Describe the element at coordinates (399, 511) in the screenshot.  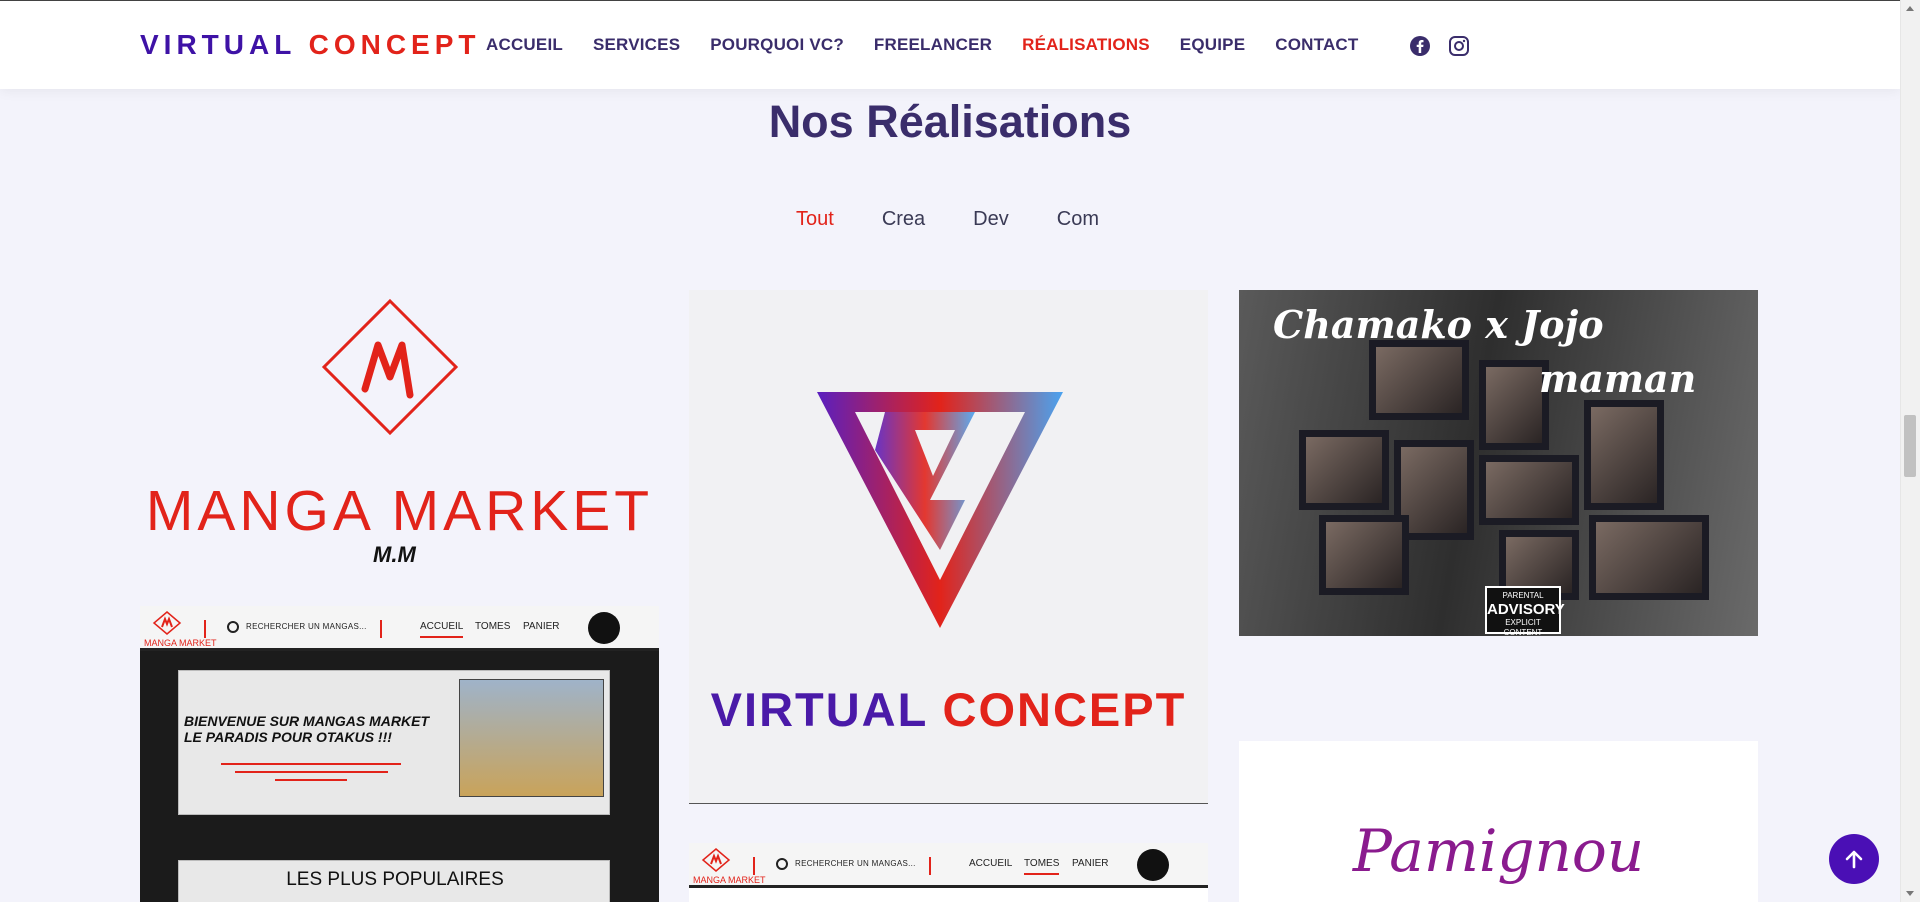
I see `manga-market-title: MANGA MARKET` at that location.